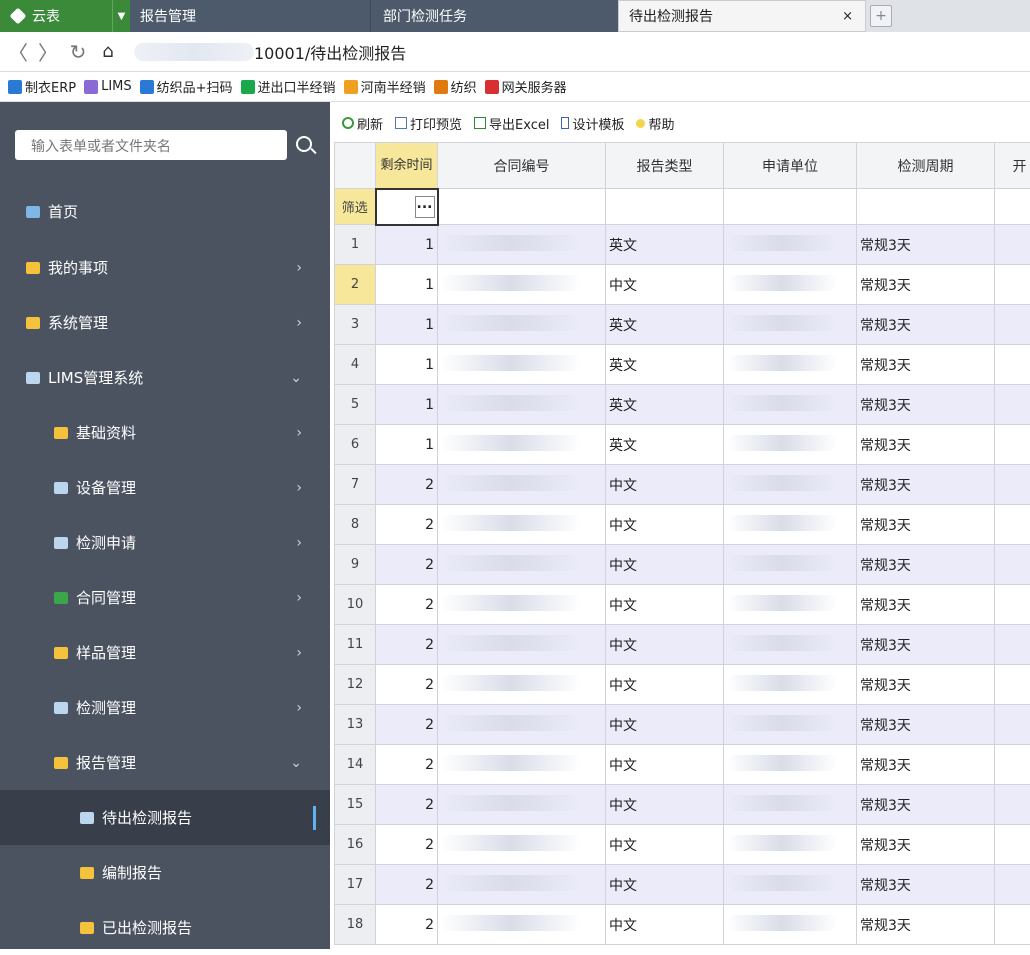 This screenshot has width=1030, height=955. Describe the element at coordinates (526, 86) in the screenshot. I see `bookmark-item: 网关服务器` at that location.